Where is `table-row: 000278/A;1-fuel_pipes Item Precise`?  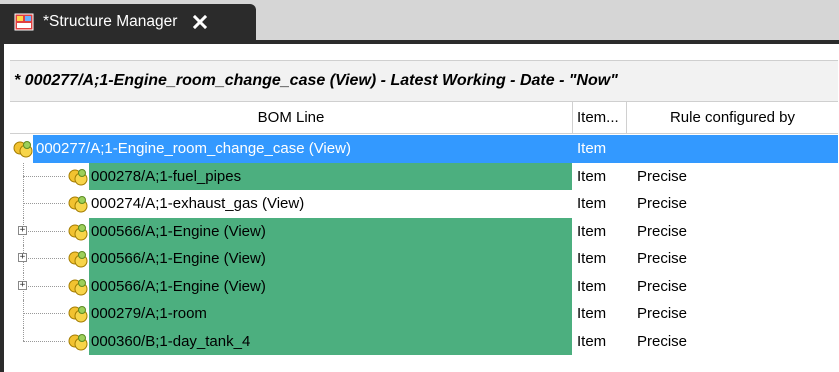 table-row: 000278/A;1-fuel_pipes Item Precise is located at coordinates (424, 176).